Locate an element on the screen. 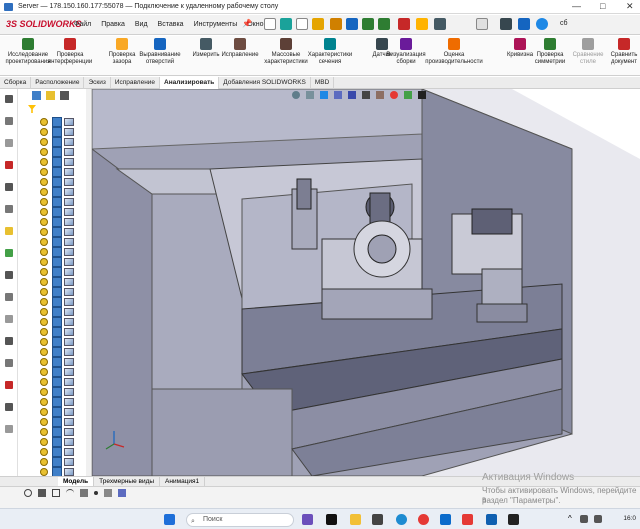 The image size is (640, 529). tab-analyze: Анализировать is located at coordinates (190, 83).